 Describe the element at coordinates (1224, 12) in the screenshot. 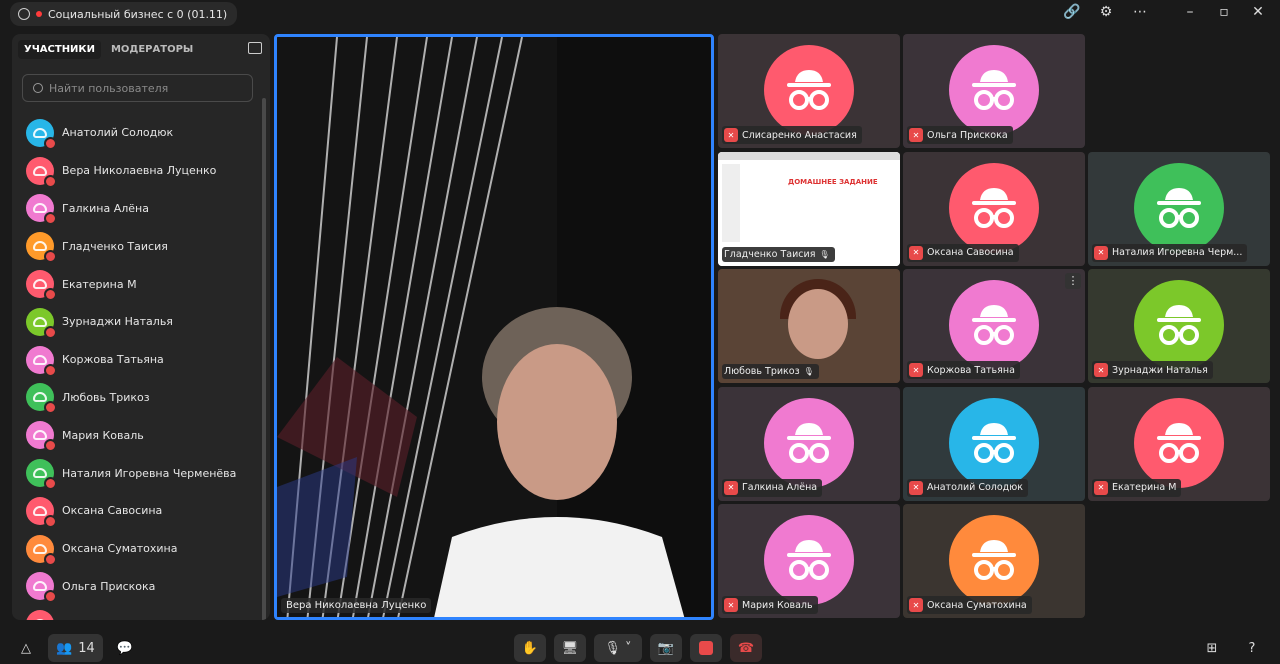

I see `restore-icon: ▫` at that location.